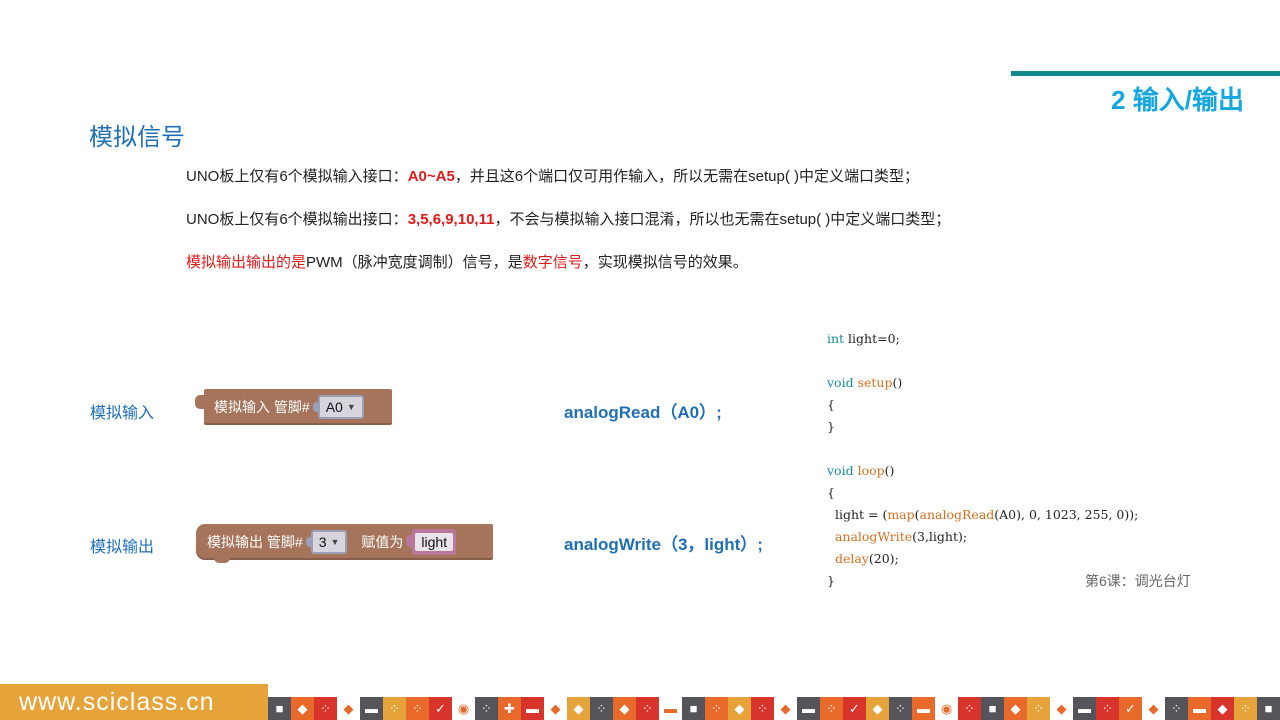 This screenshot has height=720, width=1280. Describe the element at coordinates (865, 382) in the screenshot. I see `code-line: void setup()` at that location.